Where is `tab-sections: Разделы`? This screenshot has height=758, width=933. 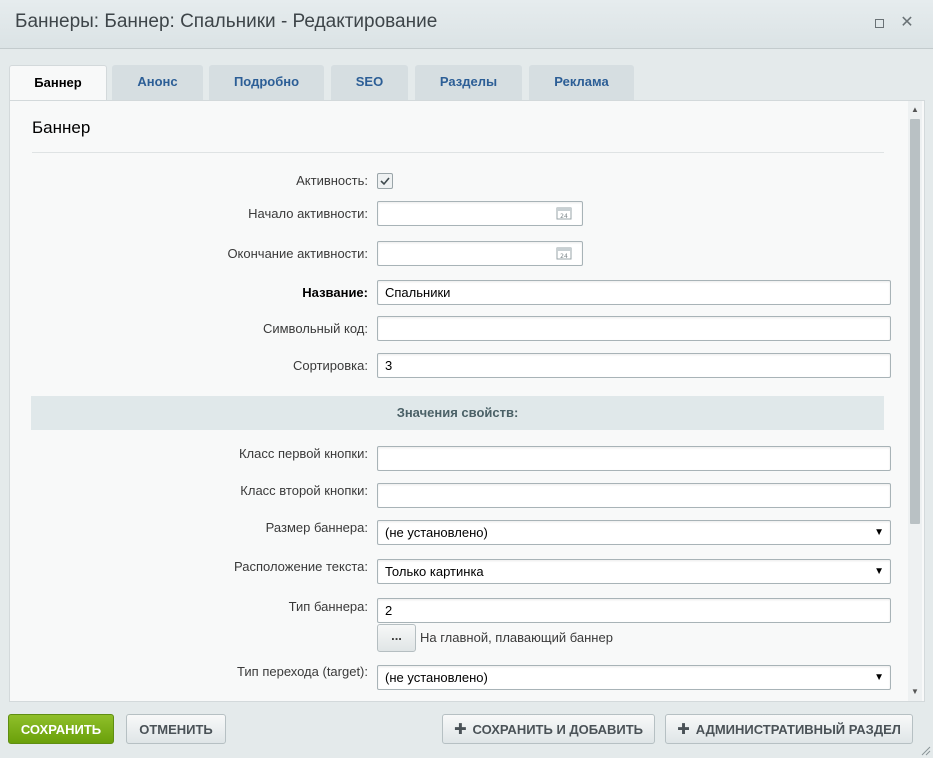 tab-sections: Разделы is located at coordinates (468, 82).